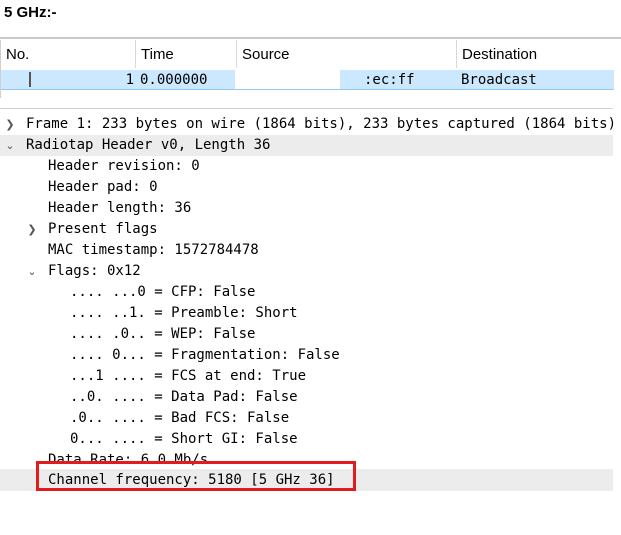 The width and height of the screenshot is (621, 535). What do you see at coordinates (306, 313) in the screenshot?
I see `tree-item-flag-preamble: .... ..1. = Preamble: Short` at bounding box center [306, 313].